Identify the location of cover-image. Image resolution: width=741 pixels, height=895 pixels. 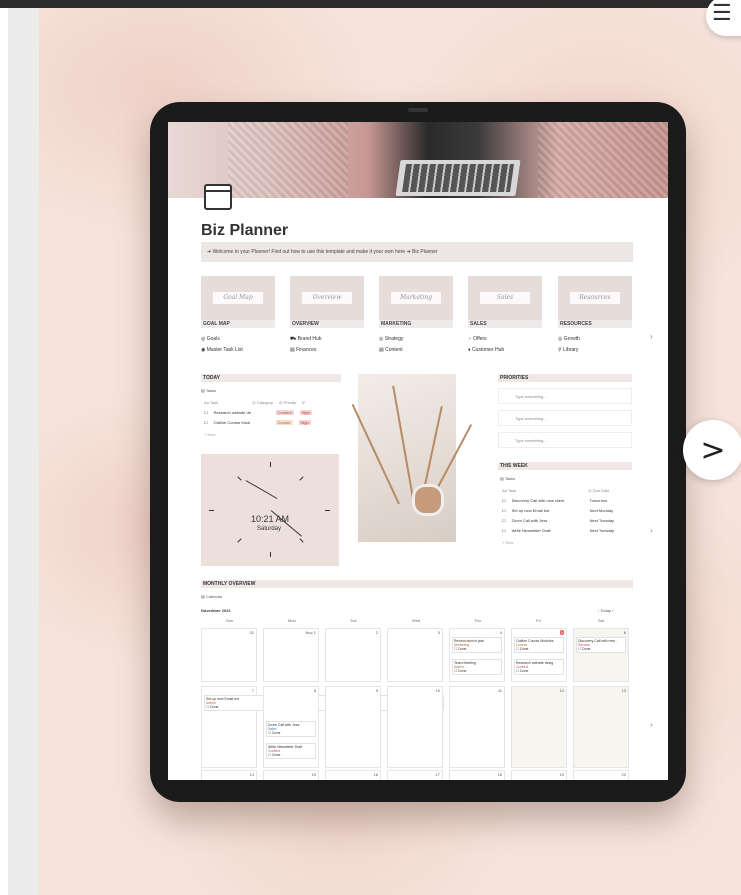
(418, 160).